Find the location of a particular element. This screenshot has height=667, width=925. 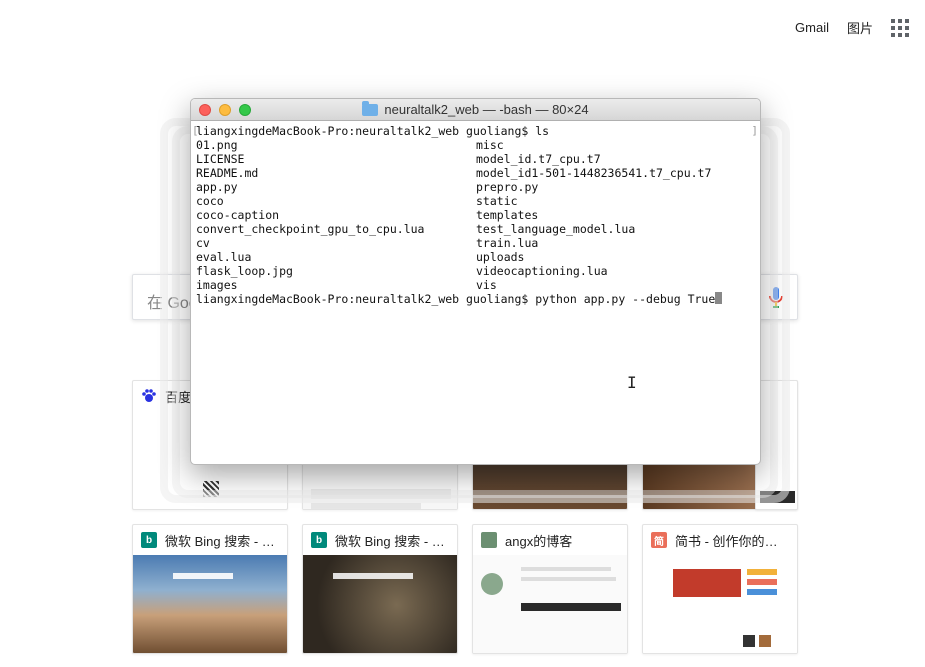

ls-entry: coco is located at coordinates (210, 201).